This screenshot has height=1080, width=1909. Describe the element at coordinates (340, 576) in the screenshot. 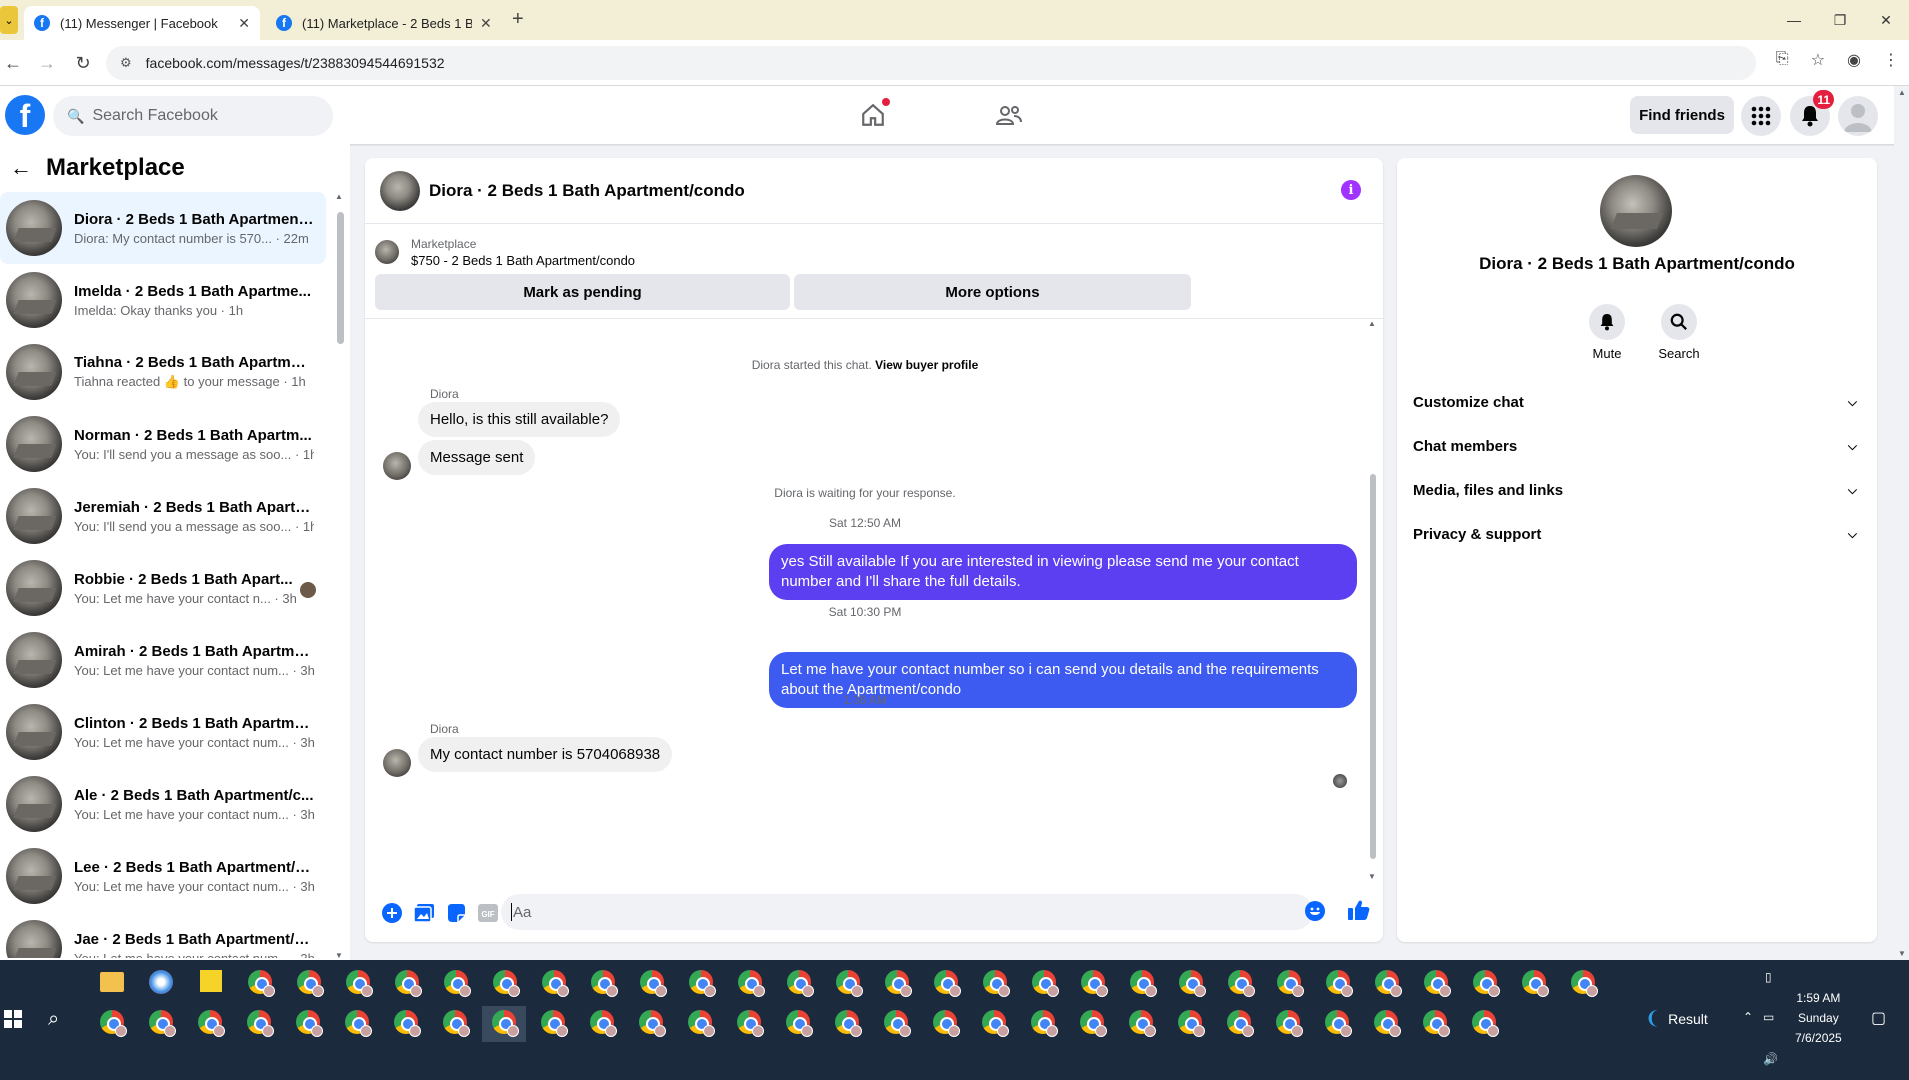

I see `sidebar-scrollbar: ▲ ▼` at that location.